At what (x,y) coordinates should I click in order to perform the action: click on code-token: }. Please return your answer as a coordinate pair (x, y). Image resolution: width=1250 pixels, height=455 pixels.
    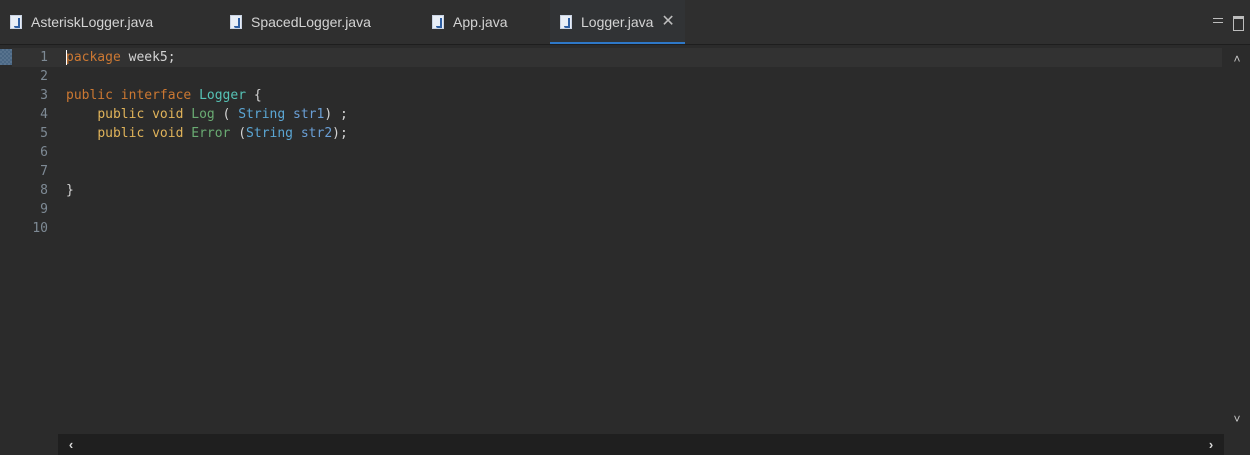
    Looking at the image, I should click on (70, 190).